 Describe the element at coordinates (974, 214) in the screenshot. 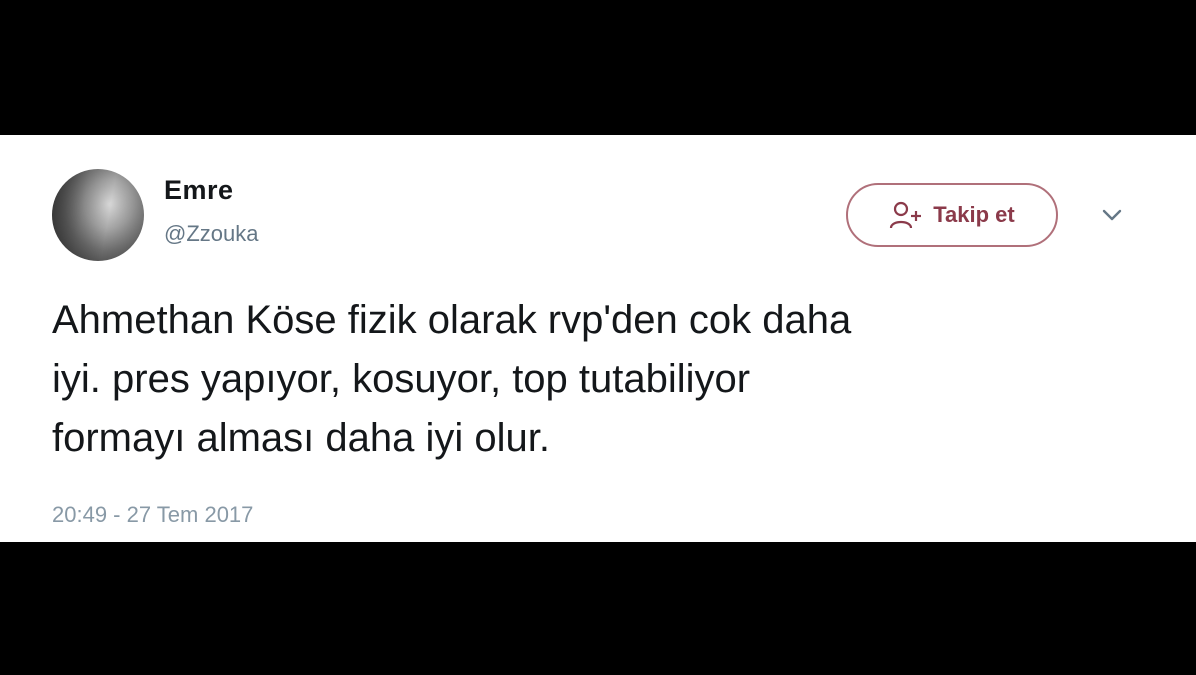

I see `follow-button-label: Takip et` at that location.